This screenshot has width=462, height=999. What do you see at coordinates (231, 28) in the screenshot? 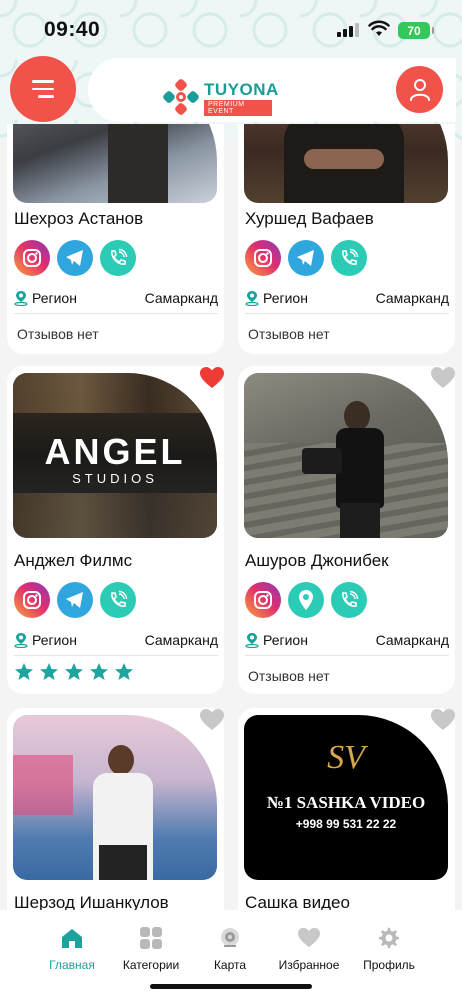
I see `status-bar: 09:40 70` at bounding box center [231, 28].